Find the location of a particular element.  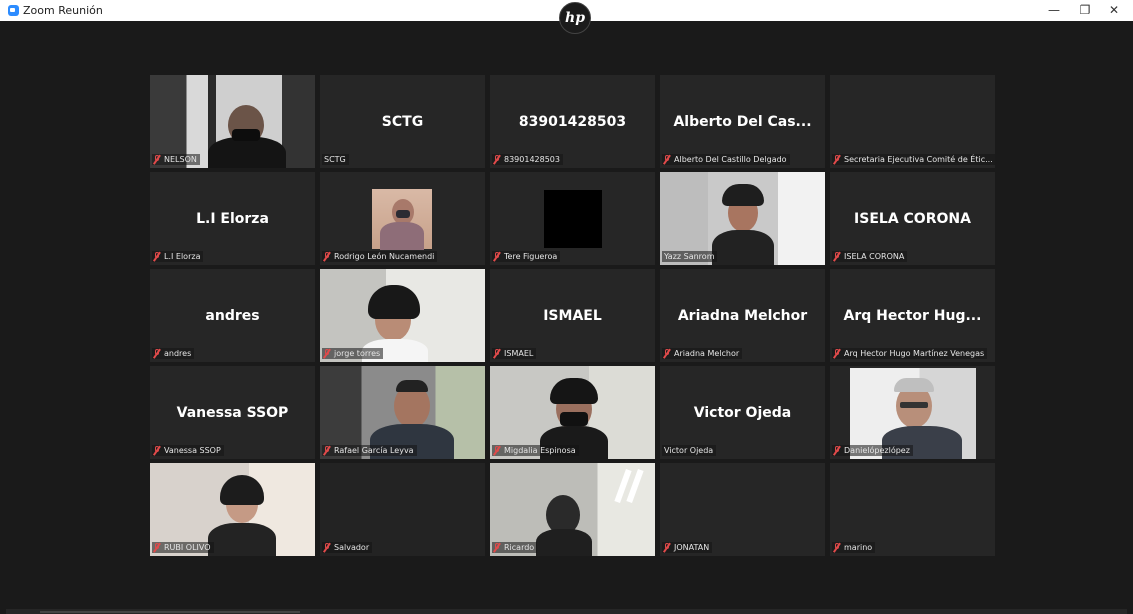

participant-tile: Victor Ojeda Victor Ojeda is located at coordinates (742, 412).